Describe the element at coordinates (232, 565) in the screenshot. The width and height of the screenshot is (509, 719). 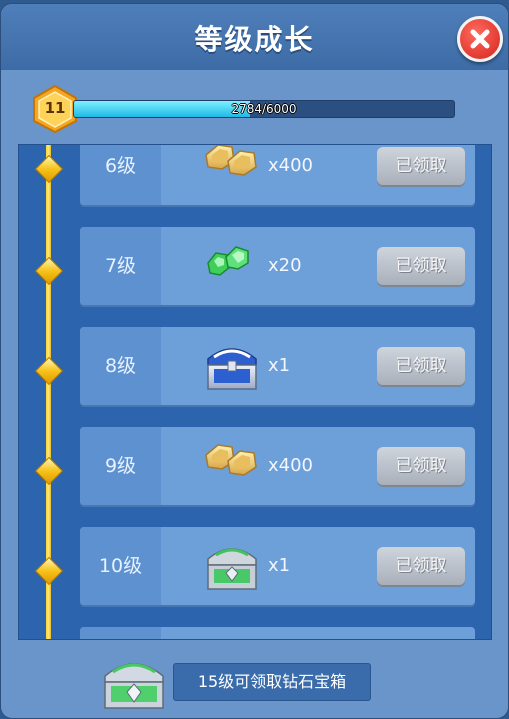
I see `green-chest-icon` at that location.